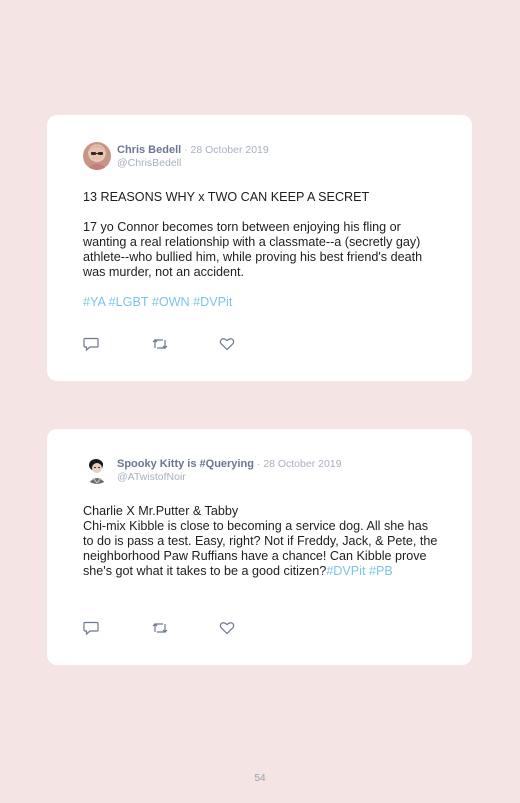 Image resolution: width=520 pixels, height=803 pixels. Describe the element at coordinates (161, 511) in the screenshot. I see `tweet-title: Charlie X Mr.Putter & Tabby` at that location.